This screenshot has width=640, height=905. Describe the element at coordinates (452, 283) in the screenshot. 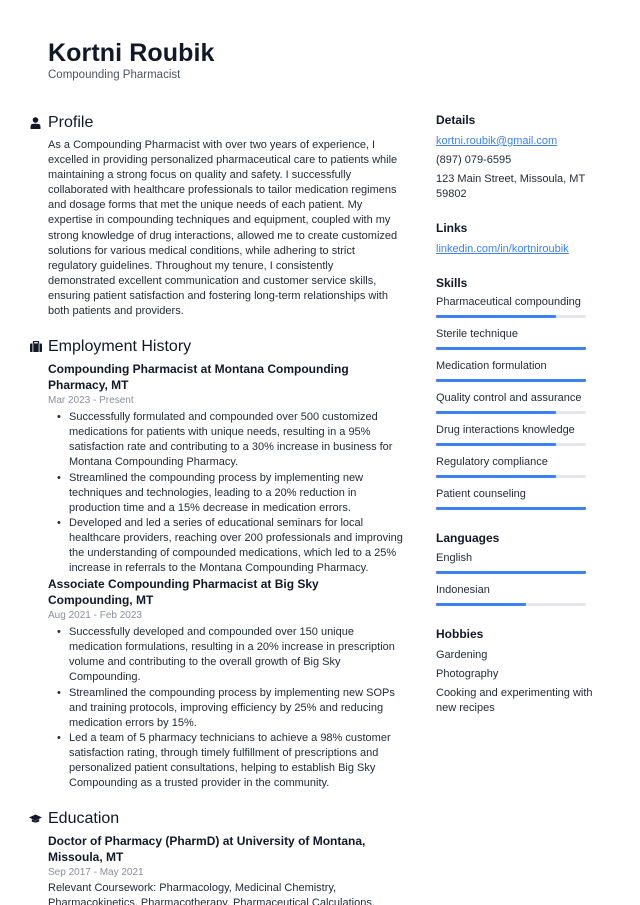

I see `skills-heading: Skills` at that location.